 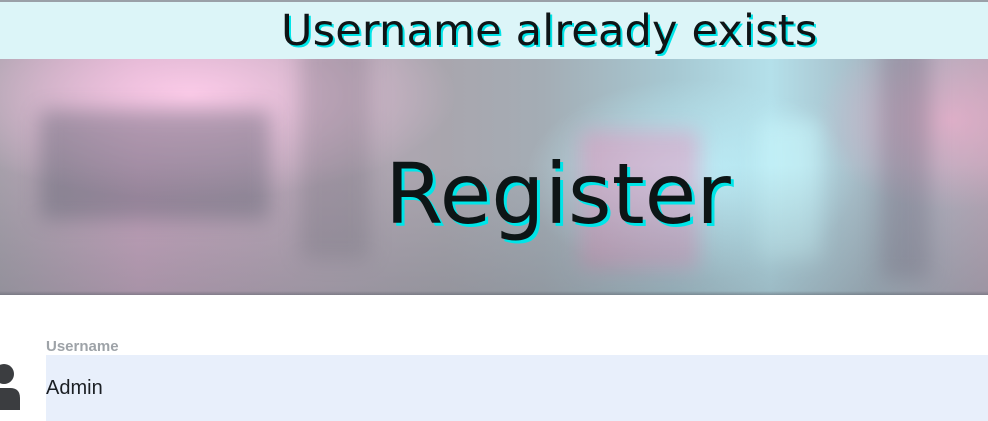 I want to click on error-alert-message: Username already exists, so click(x=549, y=31).